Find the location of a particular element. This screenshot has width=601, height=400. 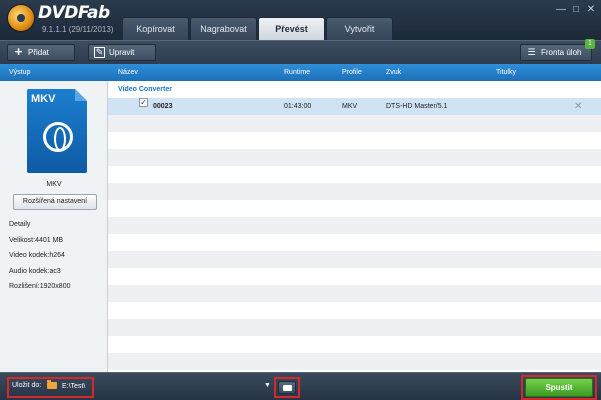

add-button: + Přidat is located at coordinates (41, 52).